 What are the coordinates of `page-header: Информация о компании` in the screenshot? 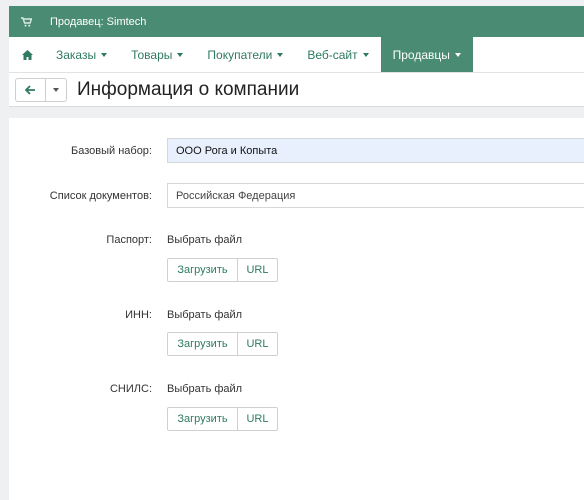 It's located at (296, 90).